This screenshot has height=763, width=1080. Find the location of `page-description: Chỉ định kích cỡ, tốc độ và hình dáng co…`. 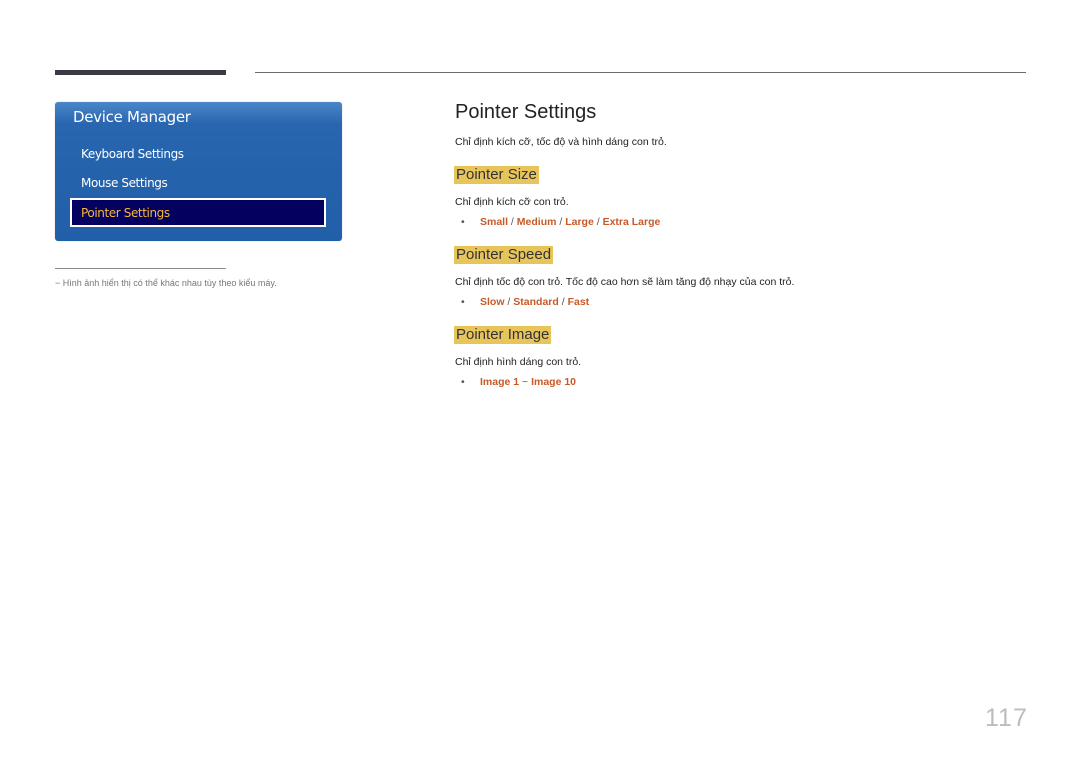

page-description: Chỉ định kích cỡ, tốc độ và hình dáng co… is located at coordinates (561, 142).